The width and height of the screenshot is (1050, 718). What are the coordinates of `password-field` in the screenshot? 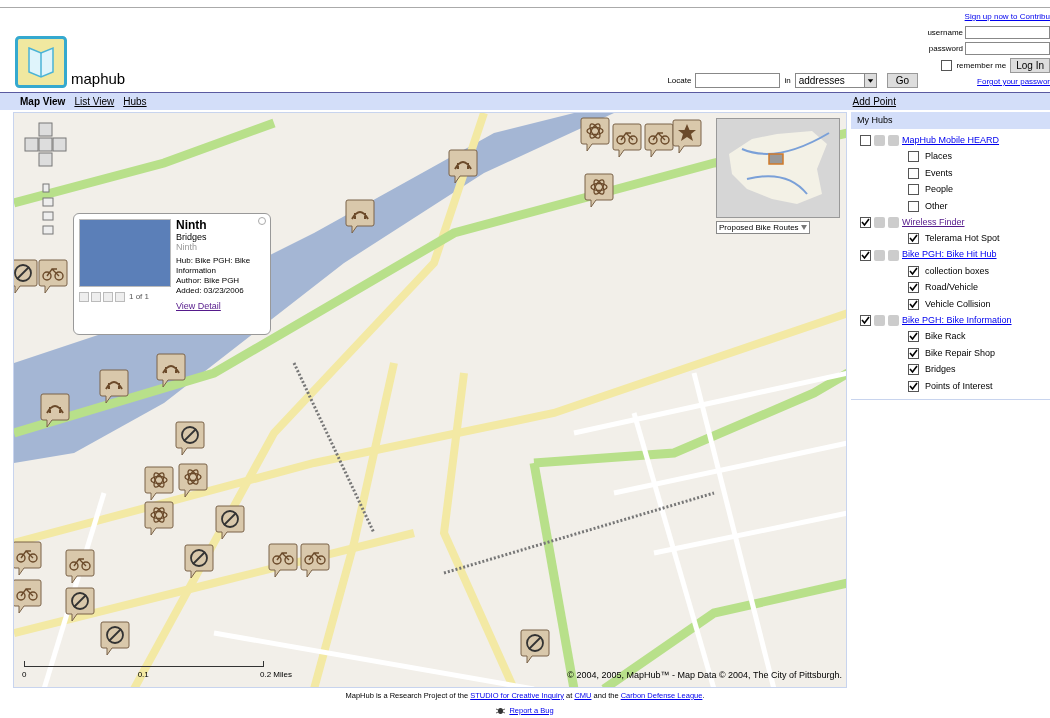 It's located at (1007, 48).